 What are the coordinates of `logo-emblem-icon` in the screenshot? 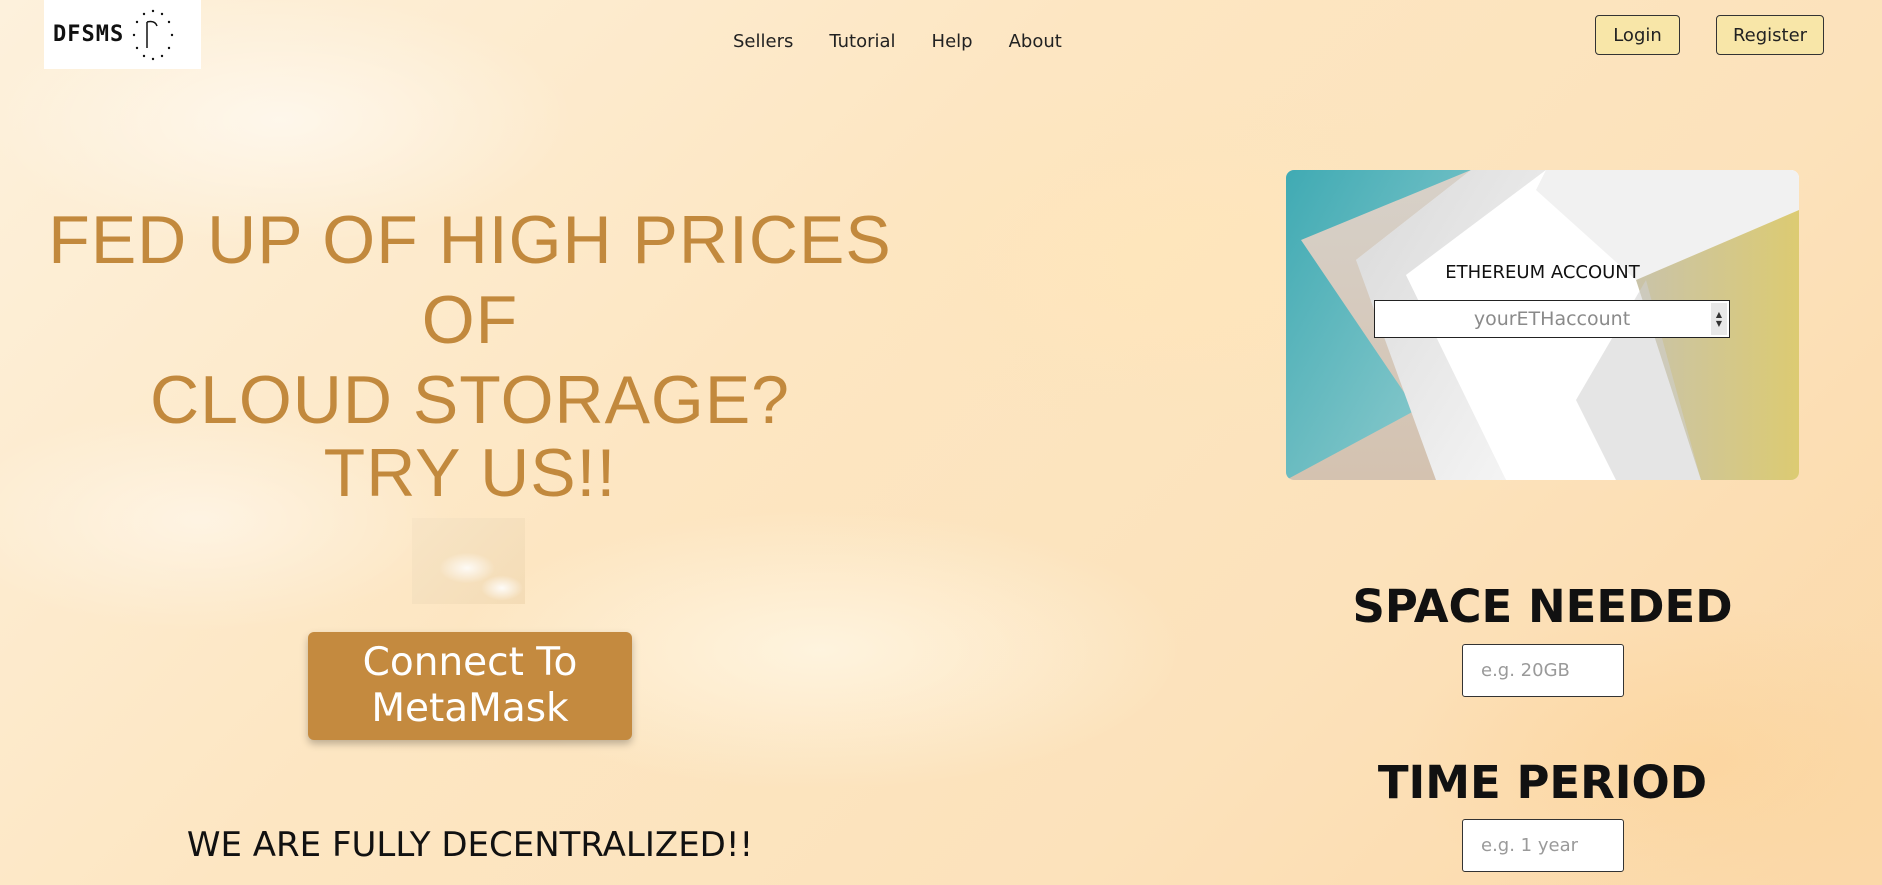 It's located at (153, 34).